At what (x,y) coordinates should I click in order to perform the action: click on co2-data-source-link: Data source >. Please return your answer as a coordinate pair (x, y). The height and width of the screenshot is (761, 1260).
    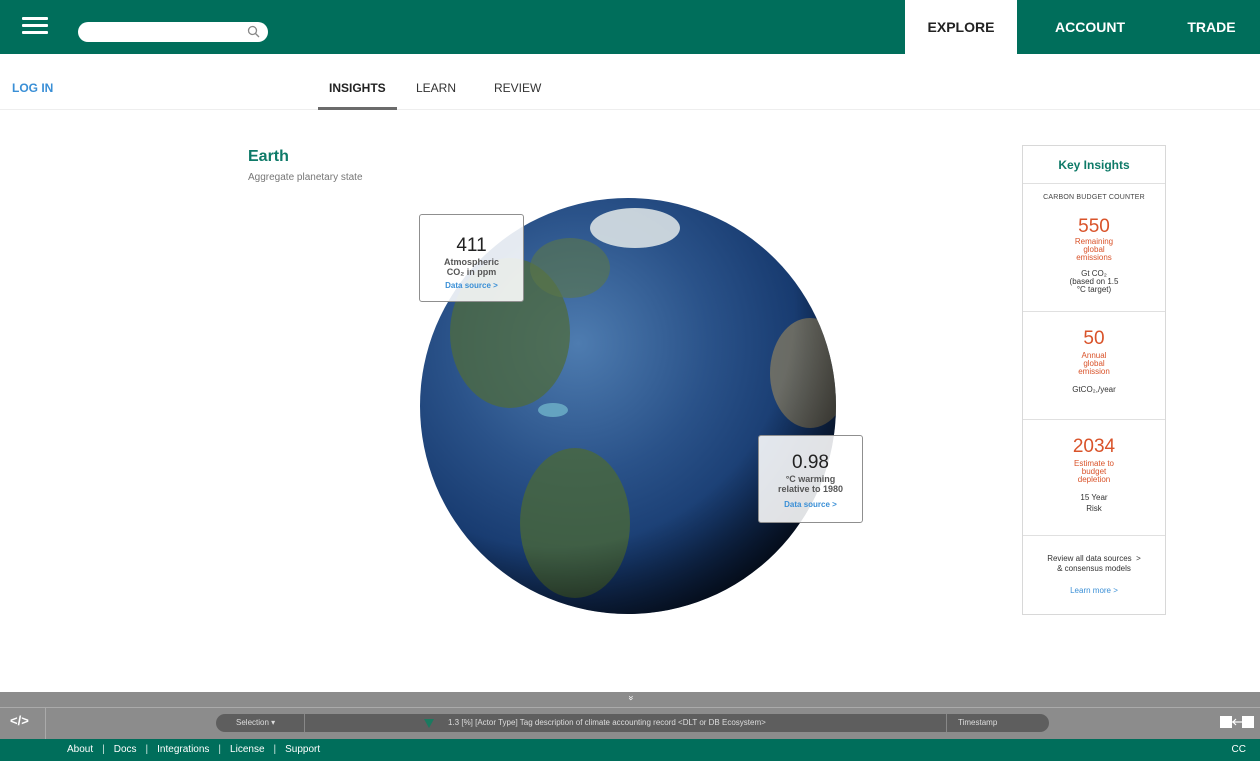
    Looking at the image, I should click on (471, 285).